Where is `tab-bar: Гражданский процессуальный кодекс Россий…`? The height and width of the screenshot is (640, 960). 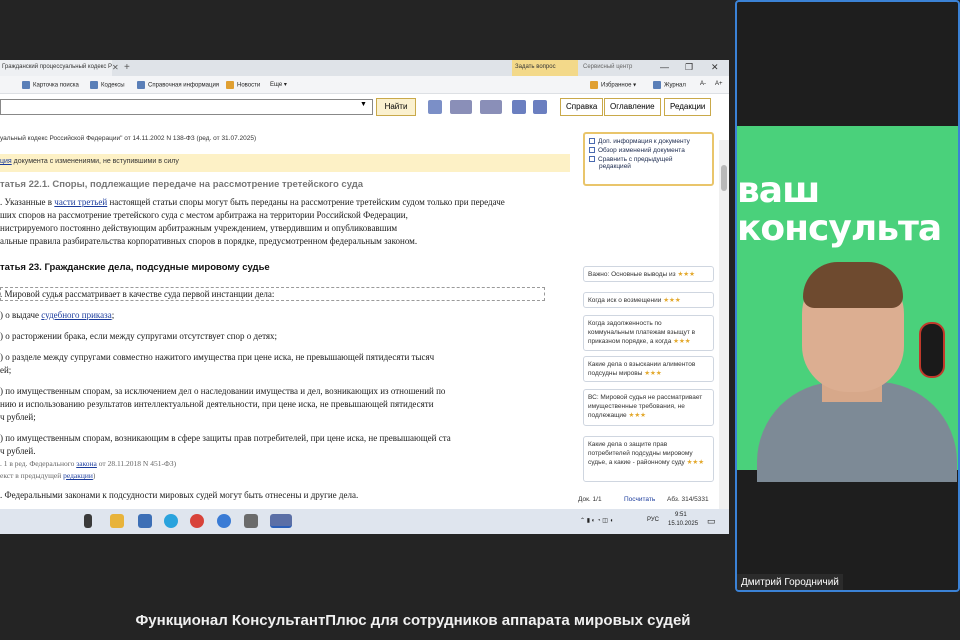
tab-bar: Гражданский процессуальный кодекс Россий… is located at coordinates (364, 68).